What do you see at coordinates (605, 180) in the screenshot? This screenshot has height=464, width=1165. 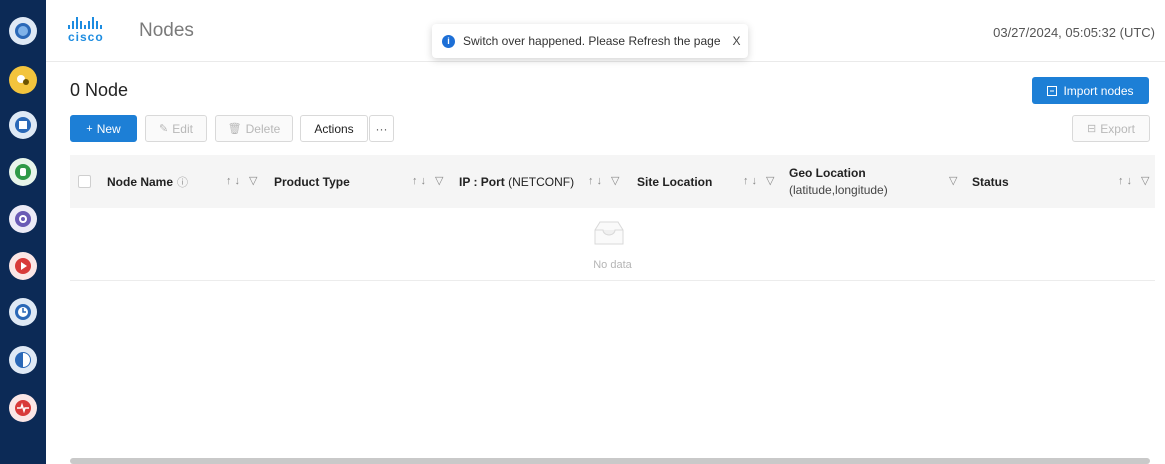 I see `ip-port-sort-filter-icon: ↑↓ ▽` at bounding box center [605, 180].